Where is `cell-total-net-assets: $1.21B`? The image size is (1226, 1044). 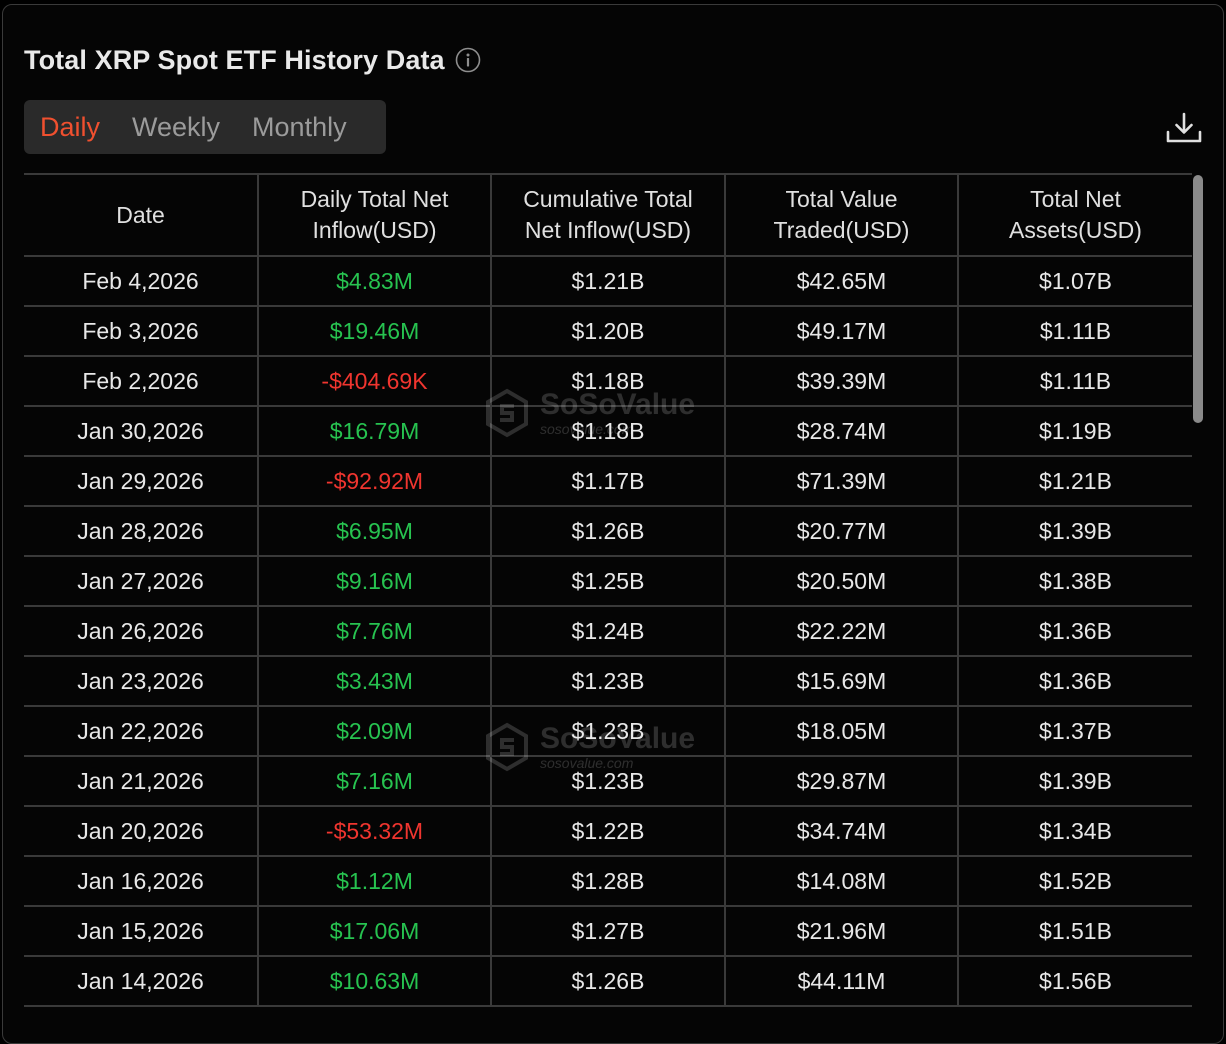 cell-total-net-assets: $1.21B is located at coordinates (1075, 481).